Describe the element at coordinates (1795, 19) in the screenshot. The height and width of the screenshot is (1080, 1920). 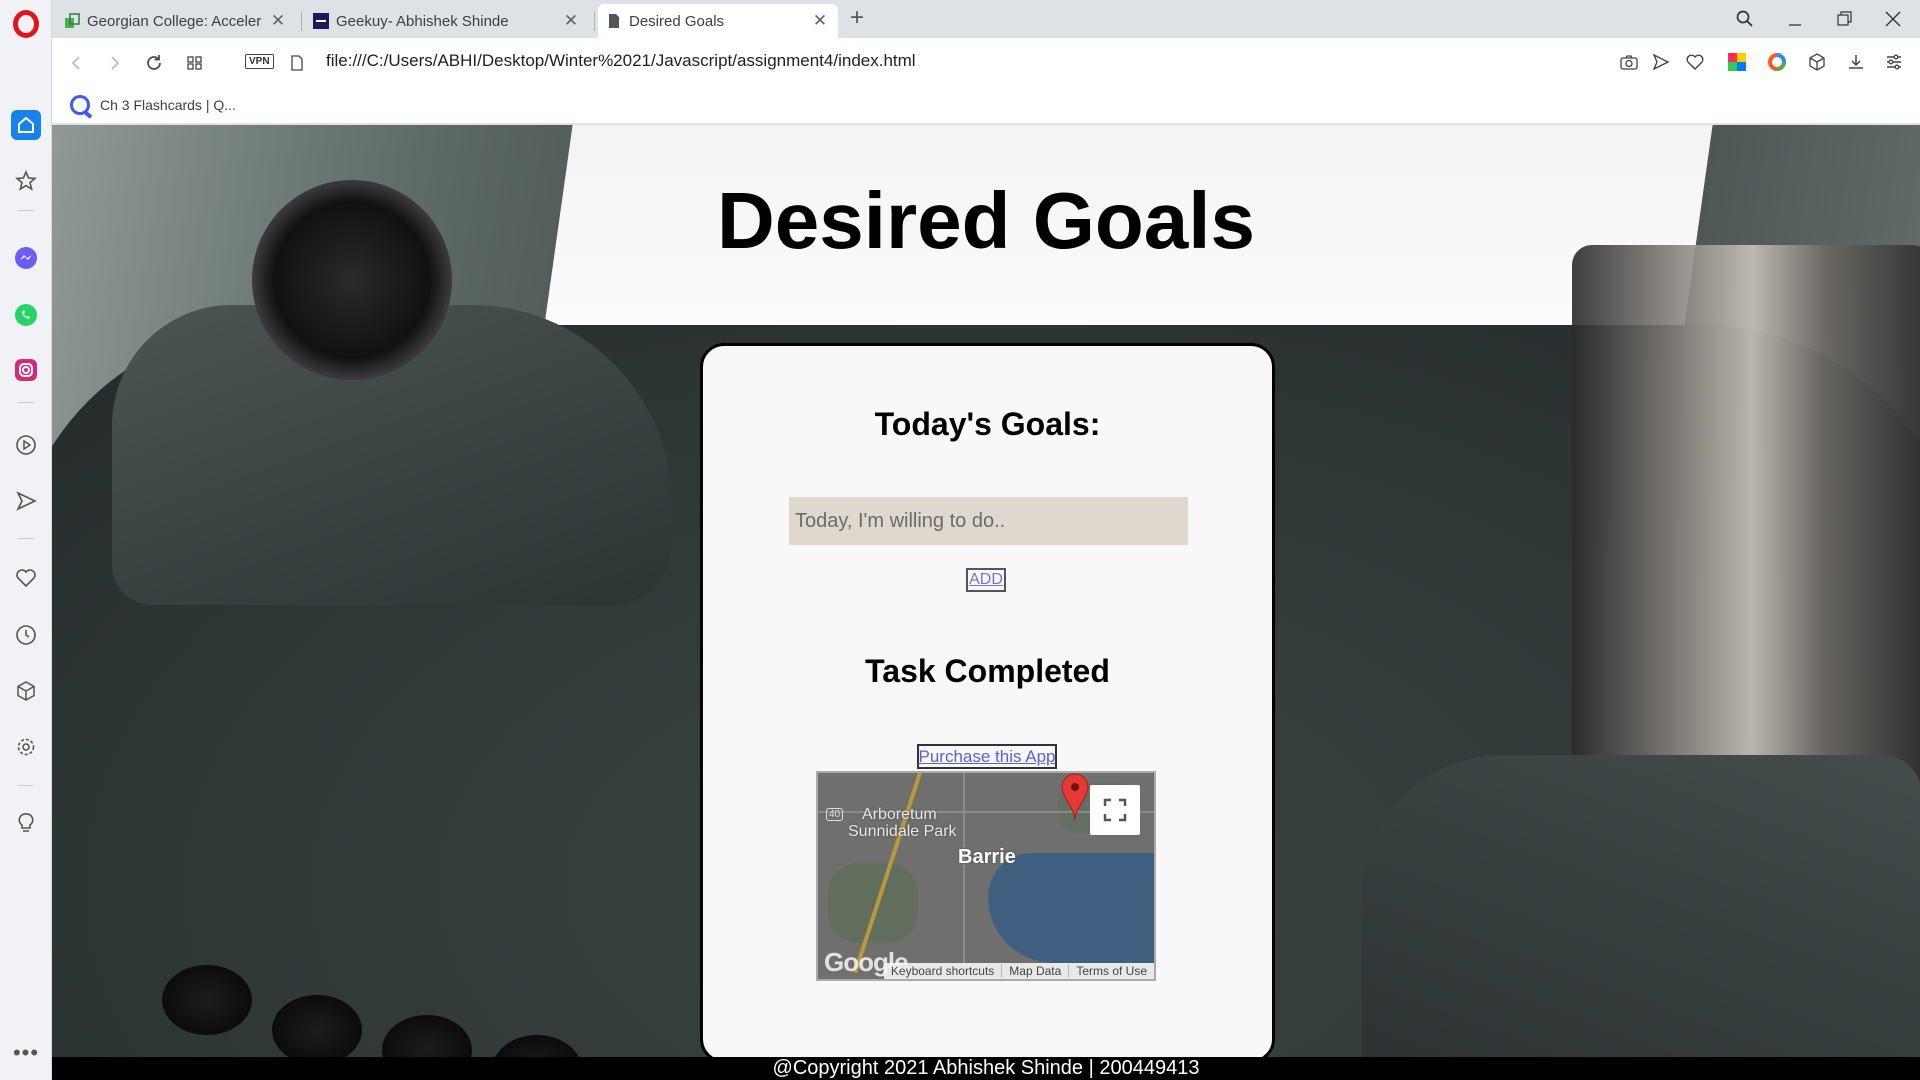
I see `minimize-button` at that location.